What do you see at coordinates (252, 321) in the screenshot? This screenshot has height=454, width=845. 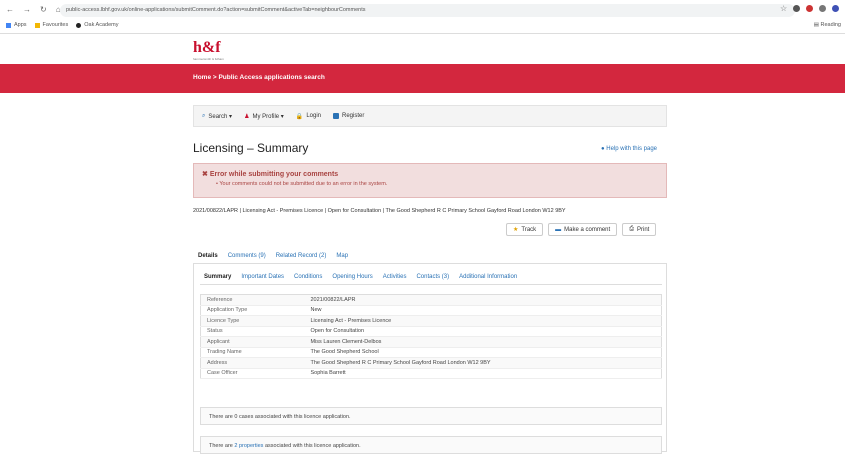 I see `field-label: Licence Type` at bounding box center [252, 321].